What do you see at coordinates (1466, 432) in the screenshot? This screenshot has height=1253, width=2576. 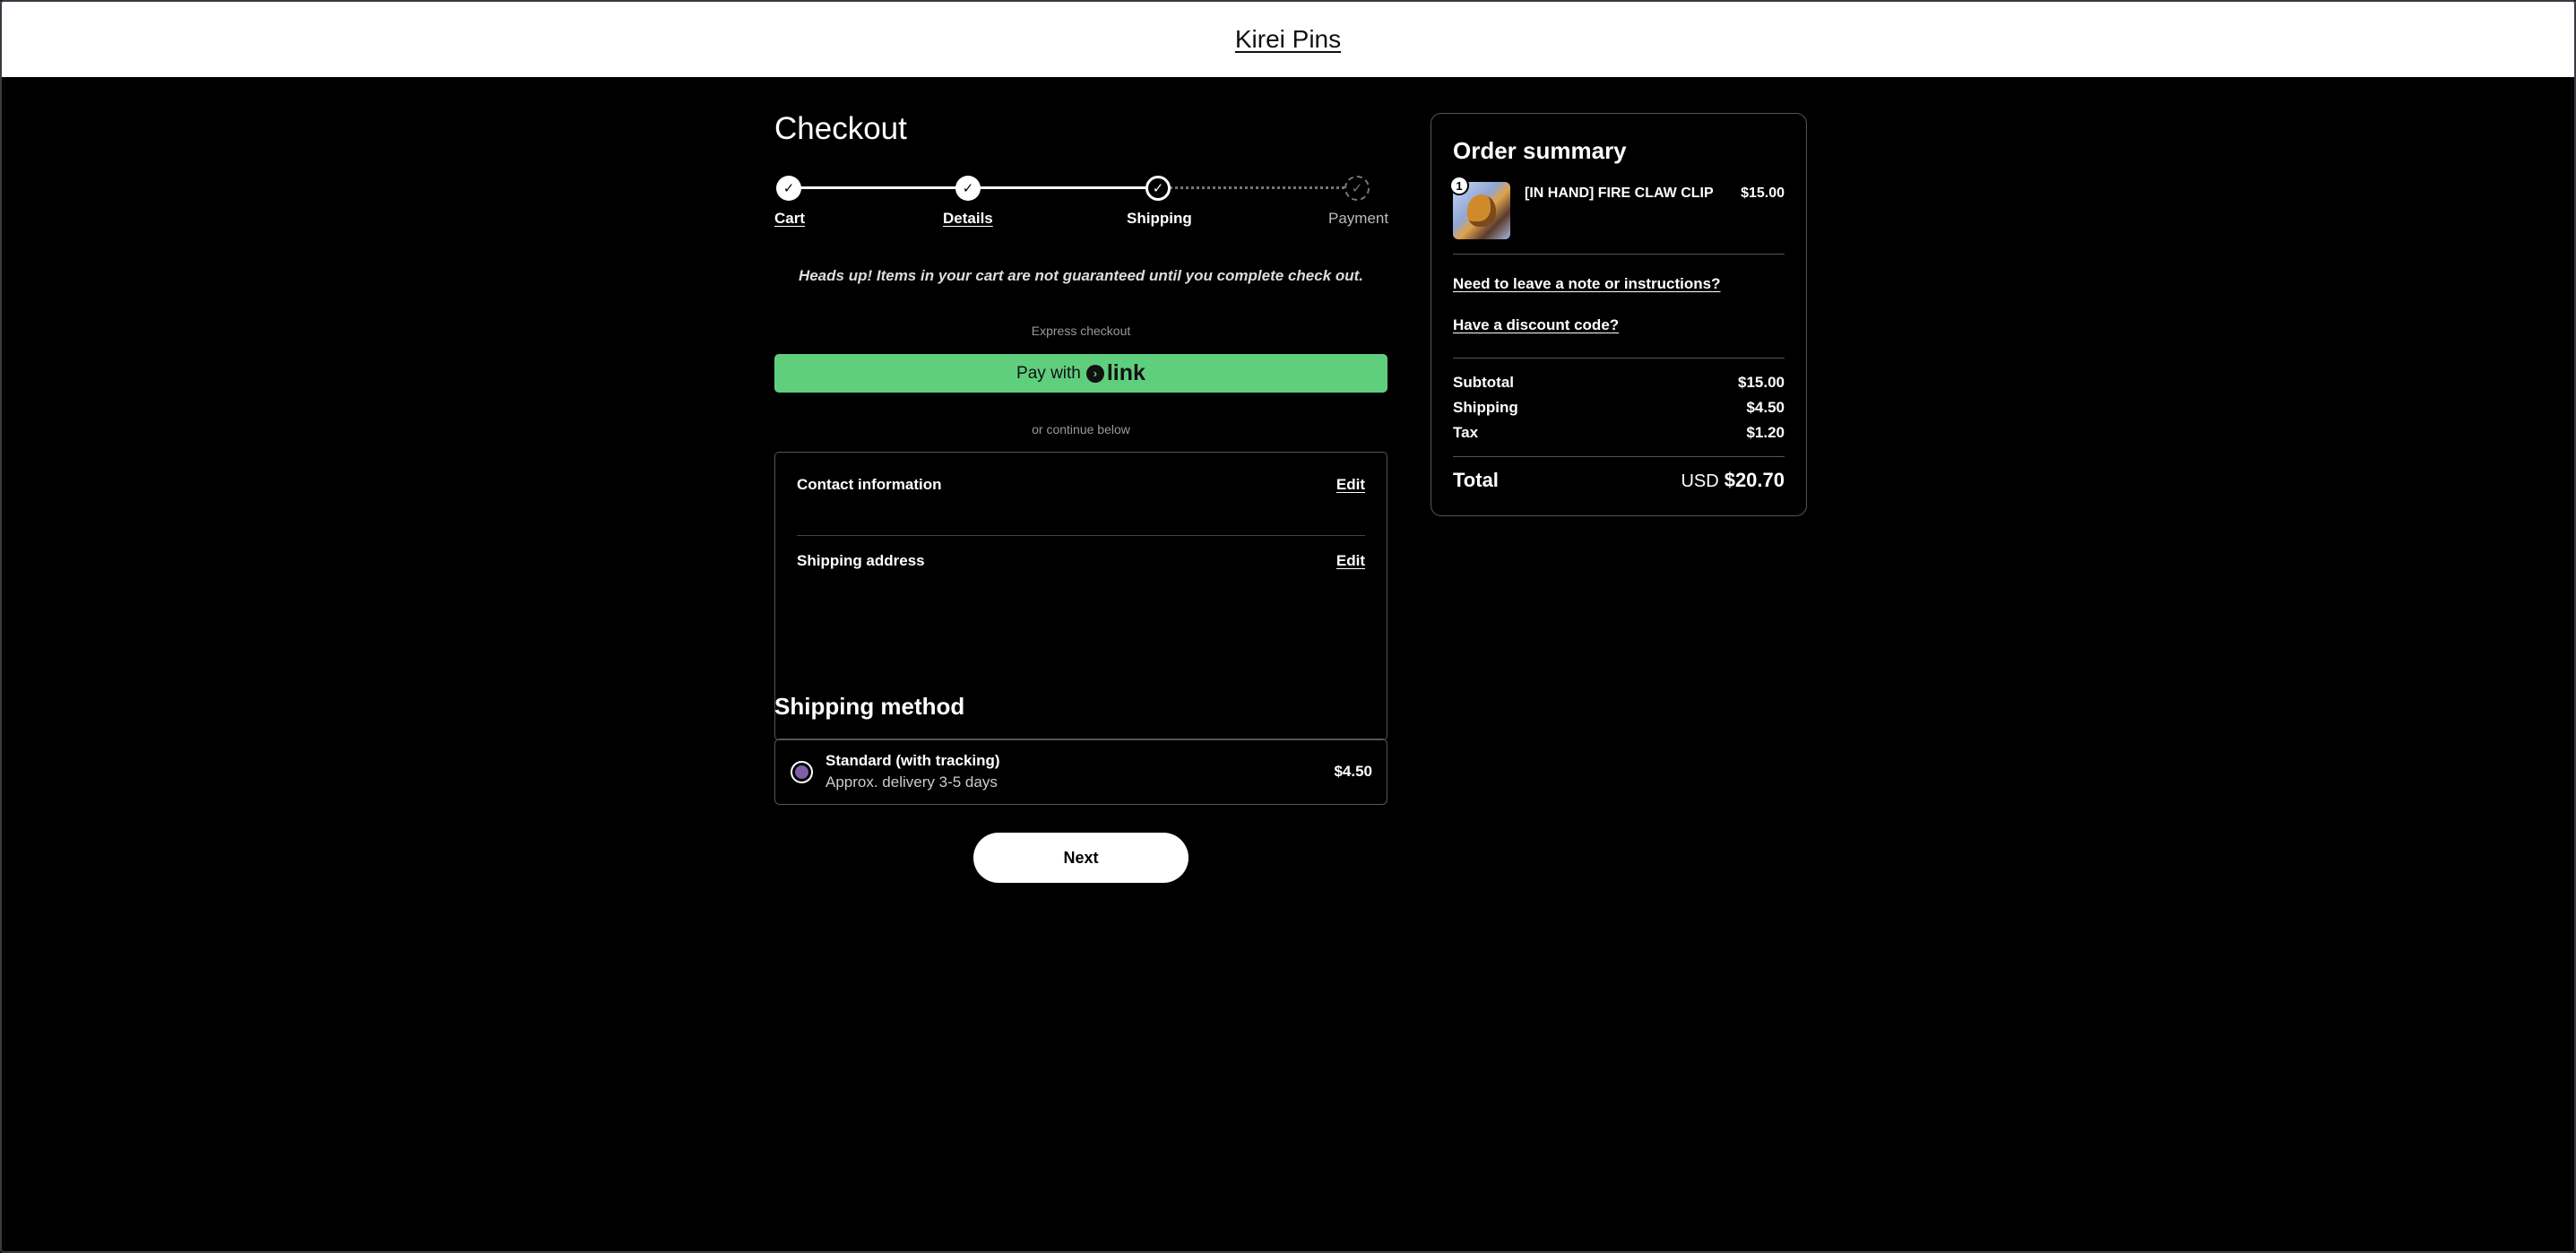 I see `tax-label: Tax` at bounding box center [1466, 432].